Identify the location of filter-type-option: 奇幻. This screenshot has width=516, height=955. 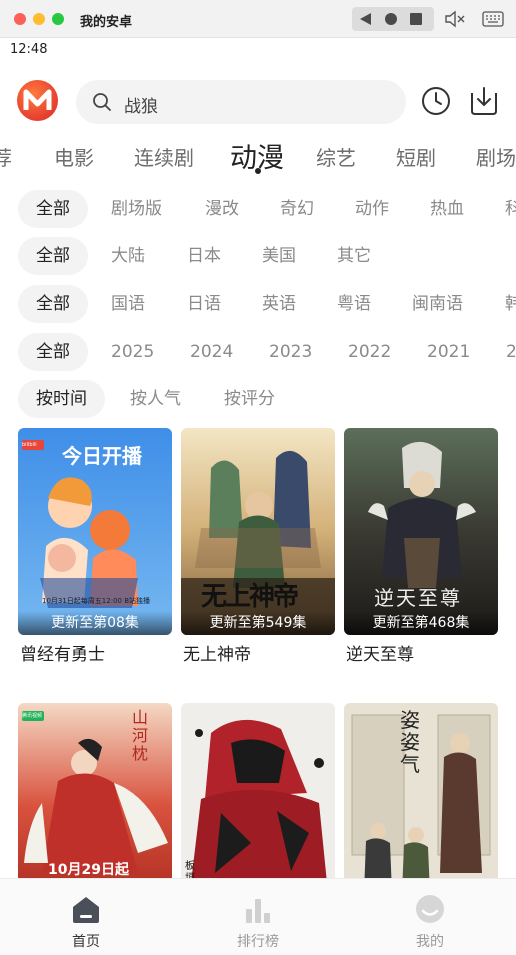
(297, 209).